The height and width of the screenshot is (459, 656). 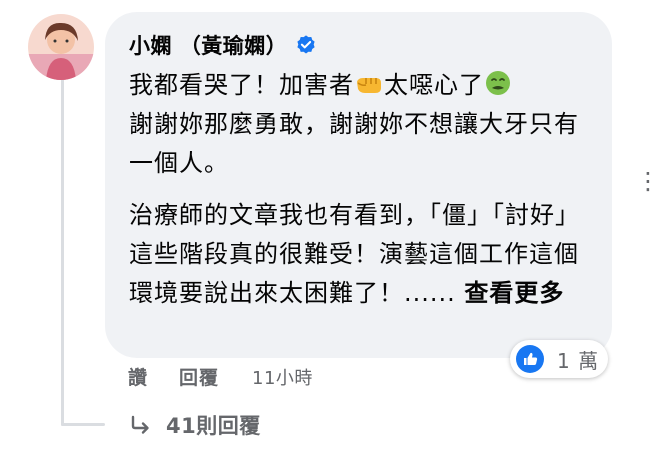 I want to click on timestamp: 11小時, so click(x=282, y=377).